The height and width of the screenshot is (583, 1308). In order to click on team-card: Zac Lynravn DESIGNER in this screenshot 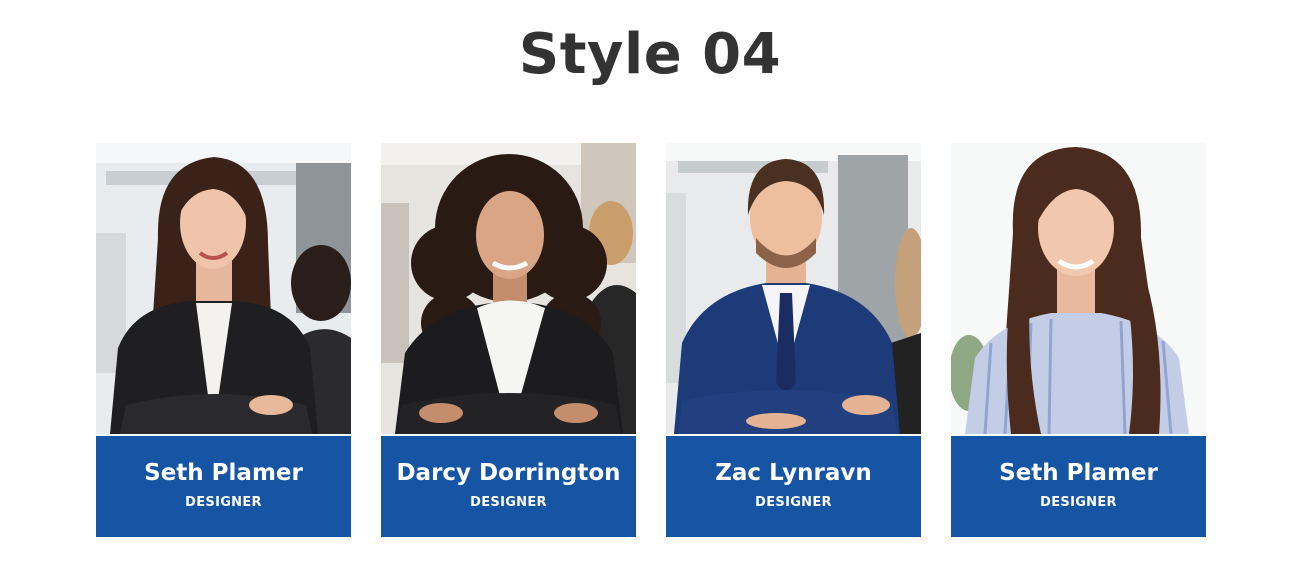, I will do `click(793, 340)`.